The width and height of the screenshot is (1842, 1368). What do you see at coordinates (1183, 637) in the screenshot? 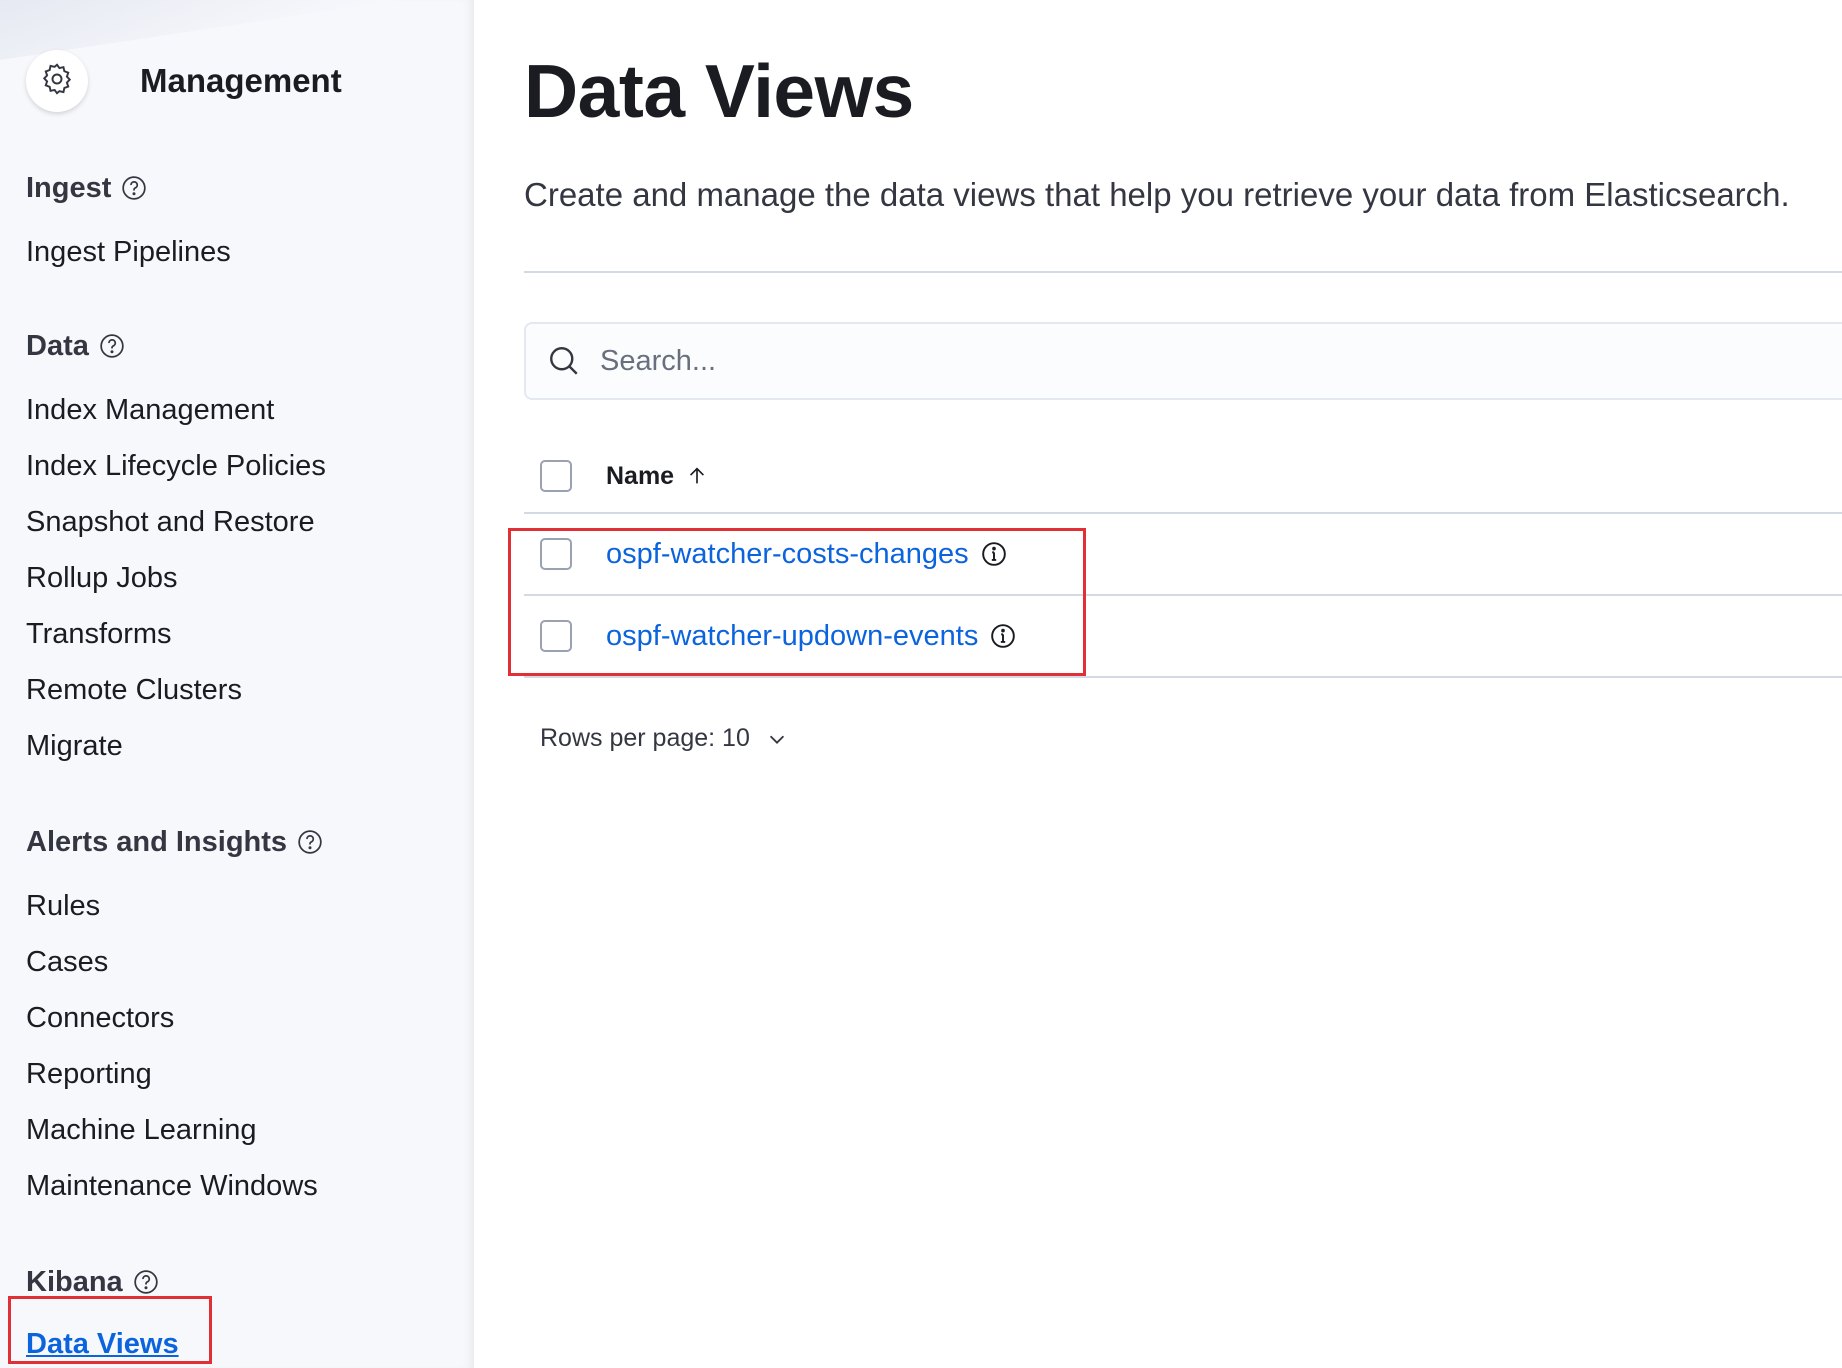
I see `table-row: ospf-watcher-updown-events` at bounding box center [1183, 637].